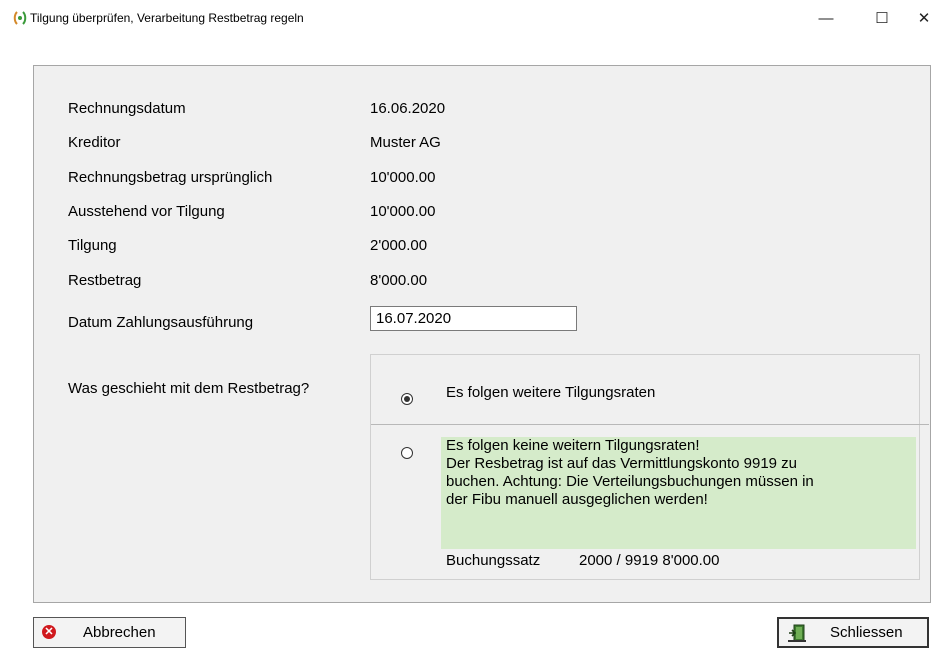 The image size is (933, 658). What do you see at coordinates (399, 280) in the screenshot?
I see `value-restbetrag: 8'000.00` at bounding box center [399, 280].